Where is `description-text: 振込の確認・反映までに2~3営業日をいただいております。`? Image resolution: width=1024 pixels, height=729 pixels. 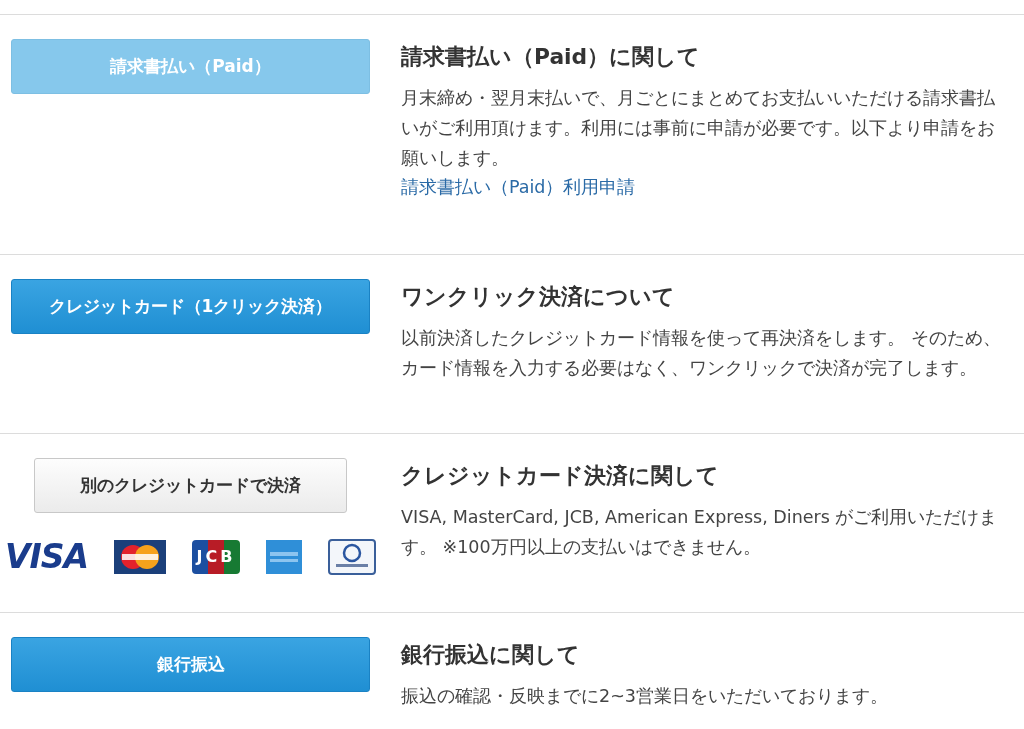 description-text: 振込の確認・反映までに2~3営業日をいただいております。 is located at coordinates (645, 696).